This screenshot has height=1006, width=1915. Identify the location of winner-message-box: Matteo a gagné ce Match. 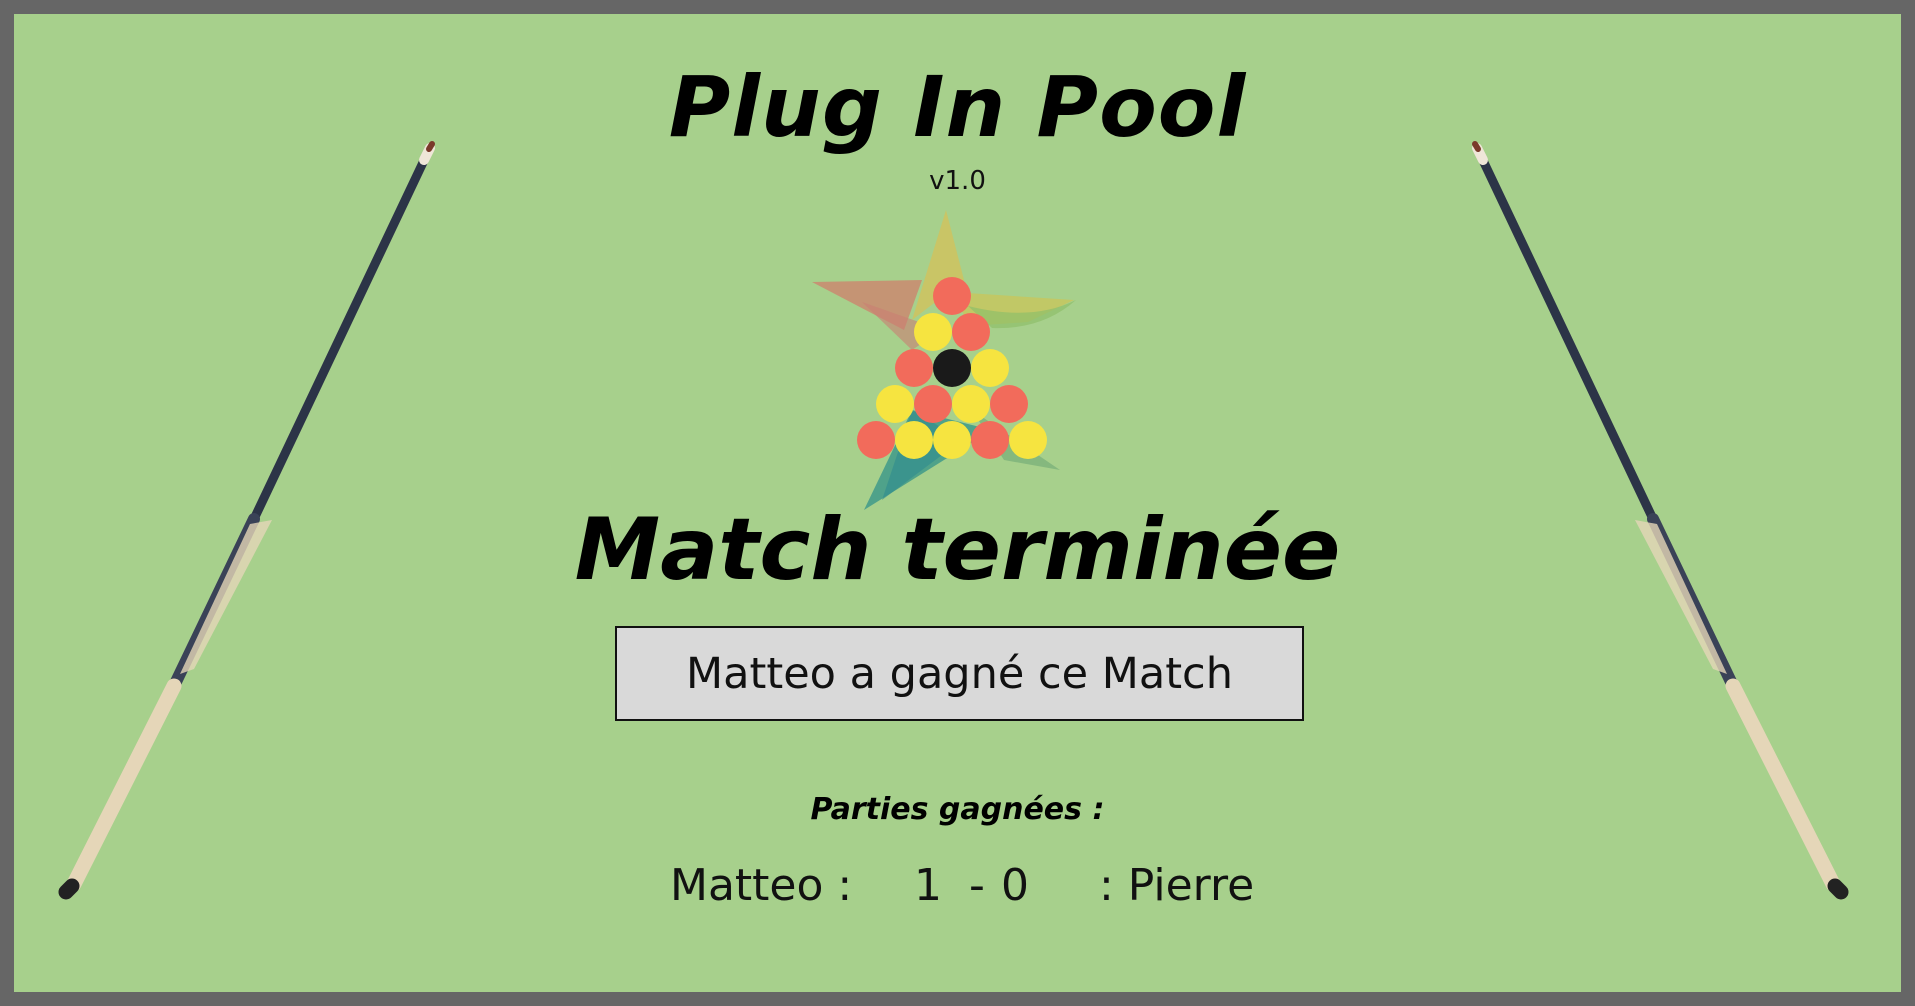
(959, 673).